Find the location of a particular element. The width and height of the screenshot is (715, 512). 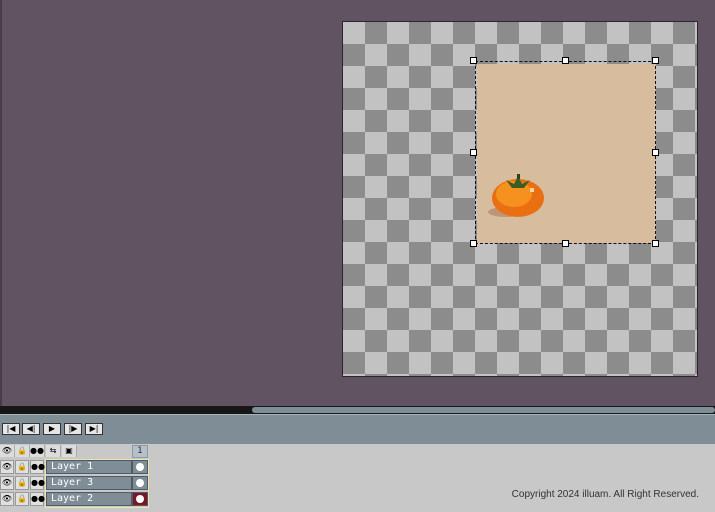

timeline-scroll-thumb is located at coordinates (483, 410).